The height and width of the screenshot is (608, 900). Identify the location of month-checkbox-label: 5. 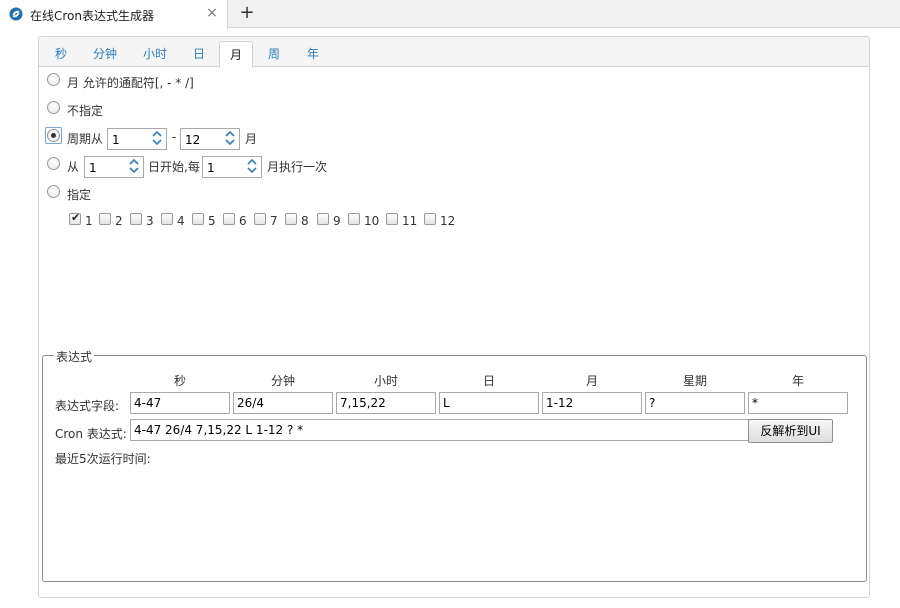
(212, 221).